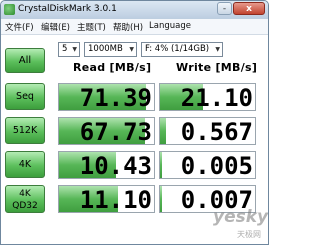 The image size is (320, 245). Describe the element at coordinates (25, 130) in the screenshot. I see `512k-test-button: 512K` at that location.